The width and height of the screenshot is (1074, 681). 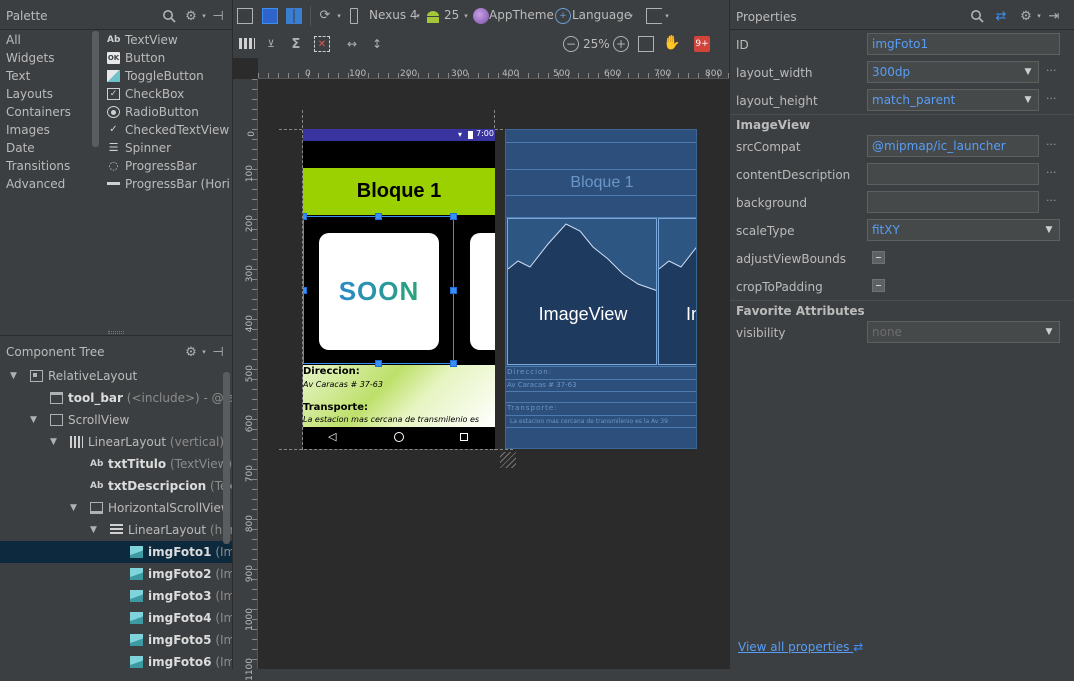 I want to click on include-icon, so click(x=56, y=398).